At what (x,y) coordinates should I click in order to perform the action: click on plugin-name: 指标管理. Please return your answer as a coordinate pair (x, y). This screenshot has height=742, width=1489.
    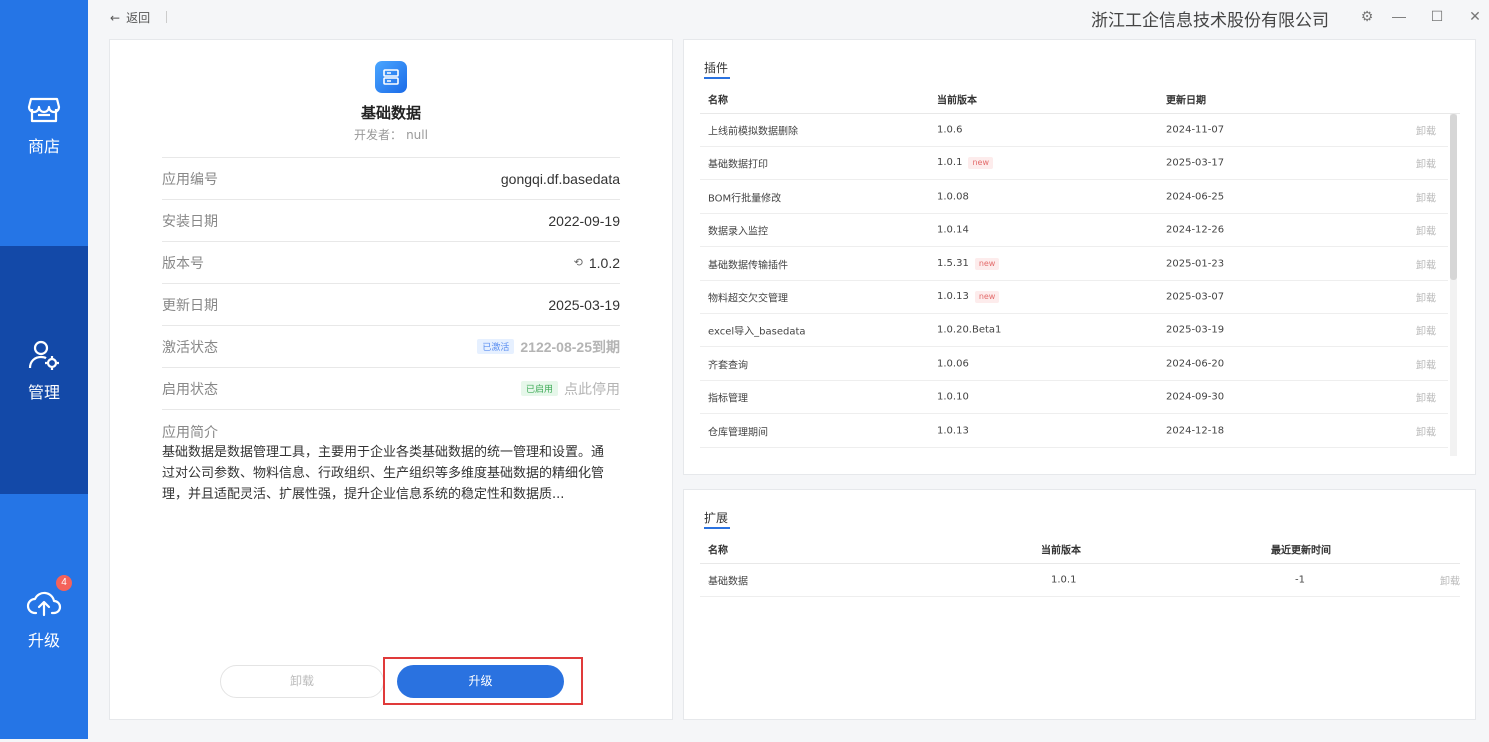
    Looking at the image, I should click on (728, 399).